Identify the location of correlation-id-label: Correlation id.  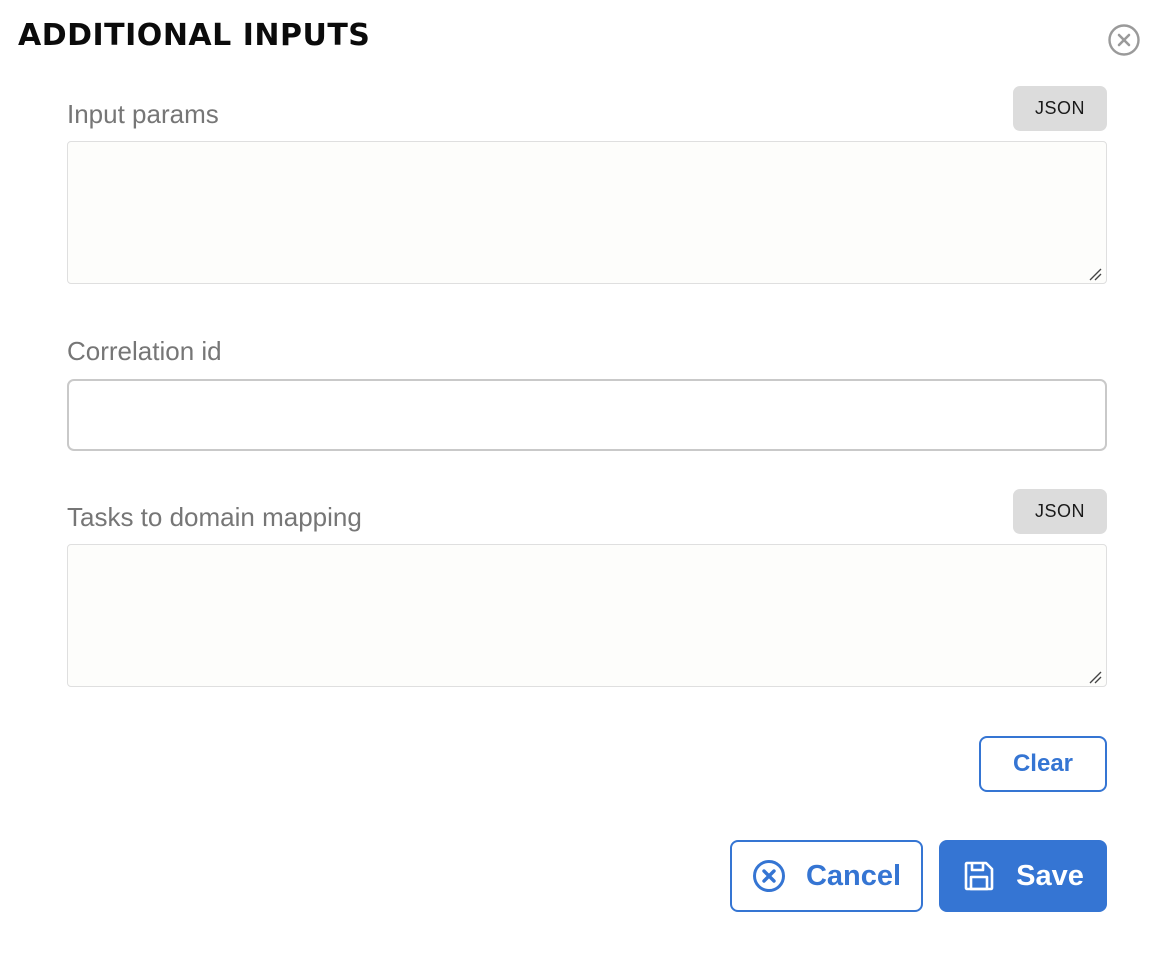
(144, 351).